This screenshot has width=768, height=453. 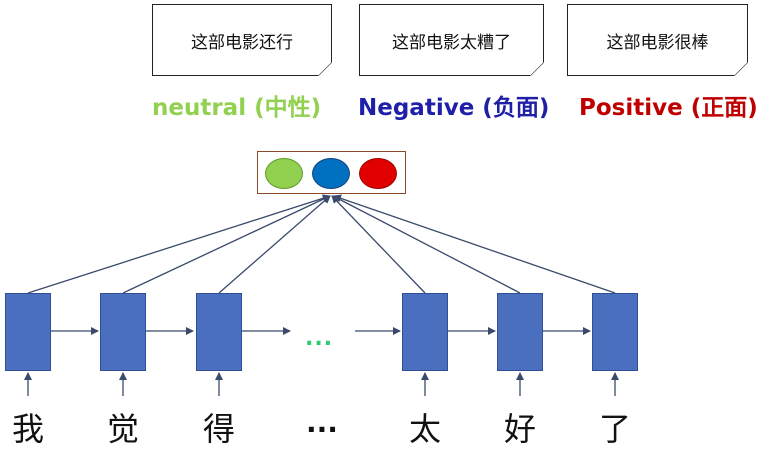 What do you see at coordinates (284, 173) in the screenshot?
I see `output-circle-neutral` at bounding box center [284, 173].